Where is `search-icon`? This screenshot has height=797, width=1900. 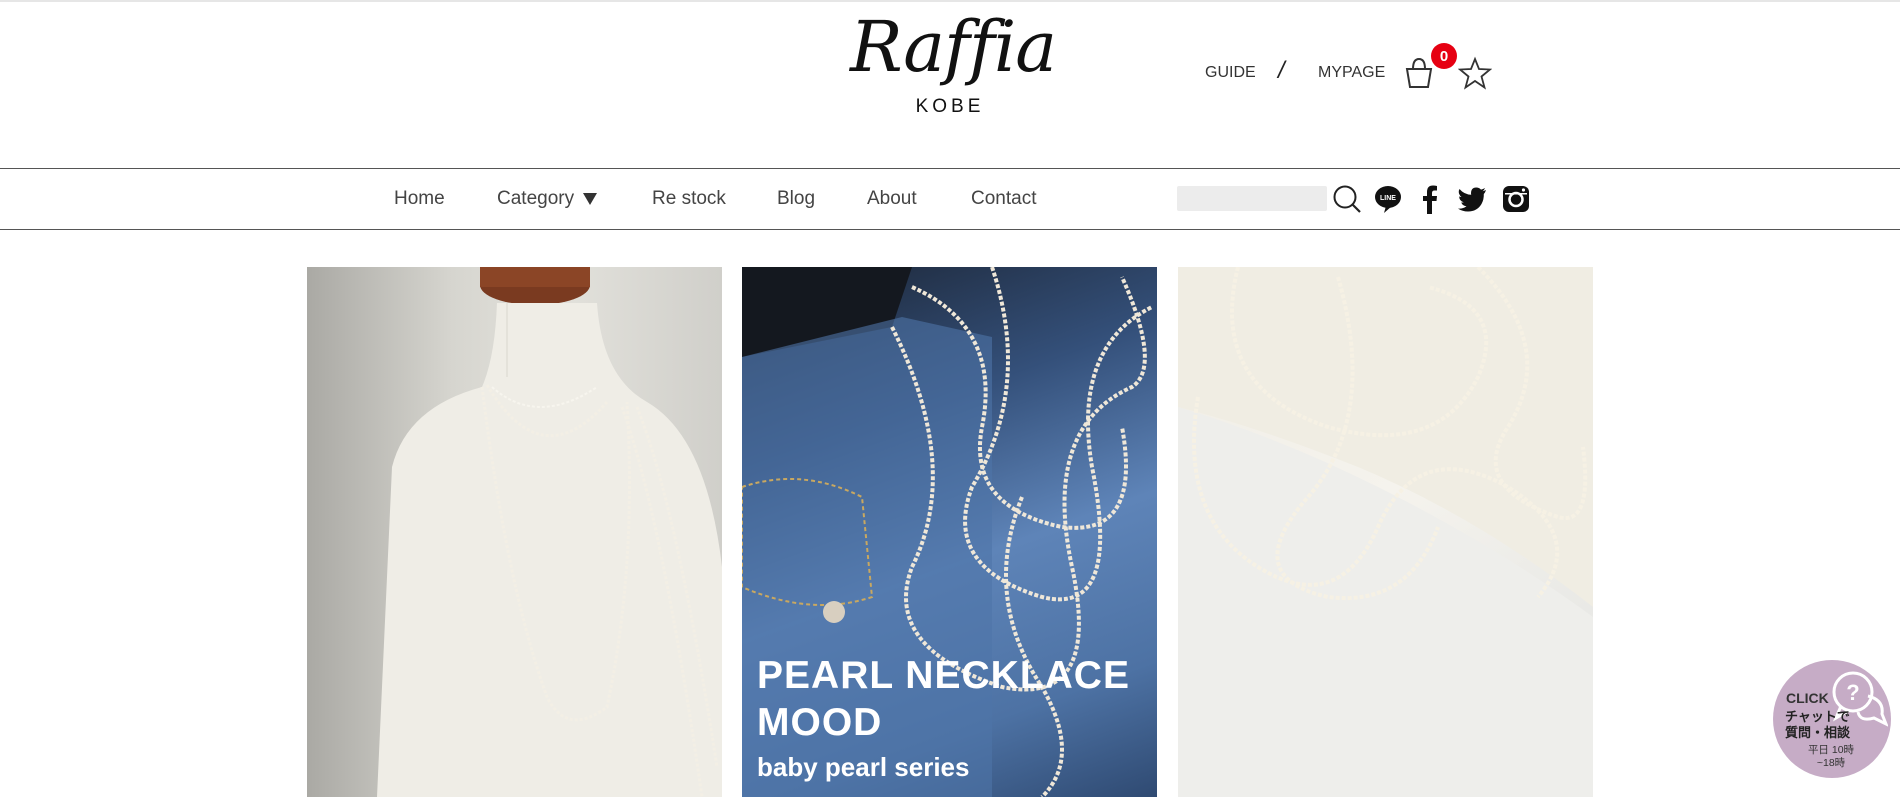 search-icon is located at coordinates (1347, 199).